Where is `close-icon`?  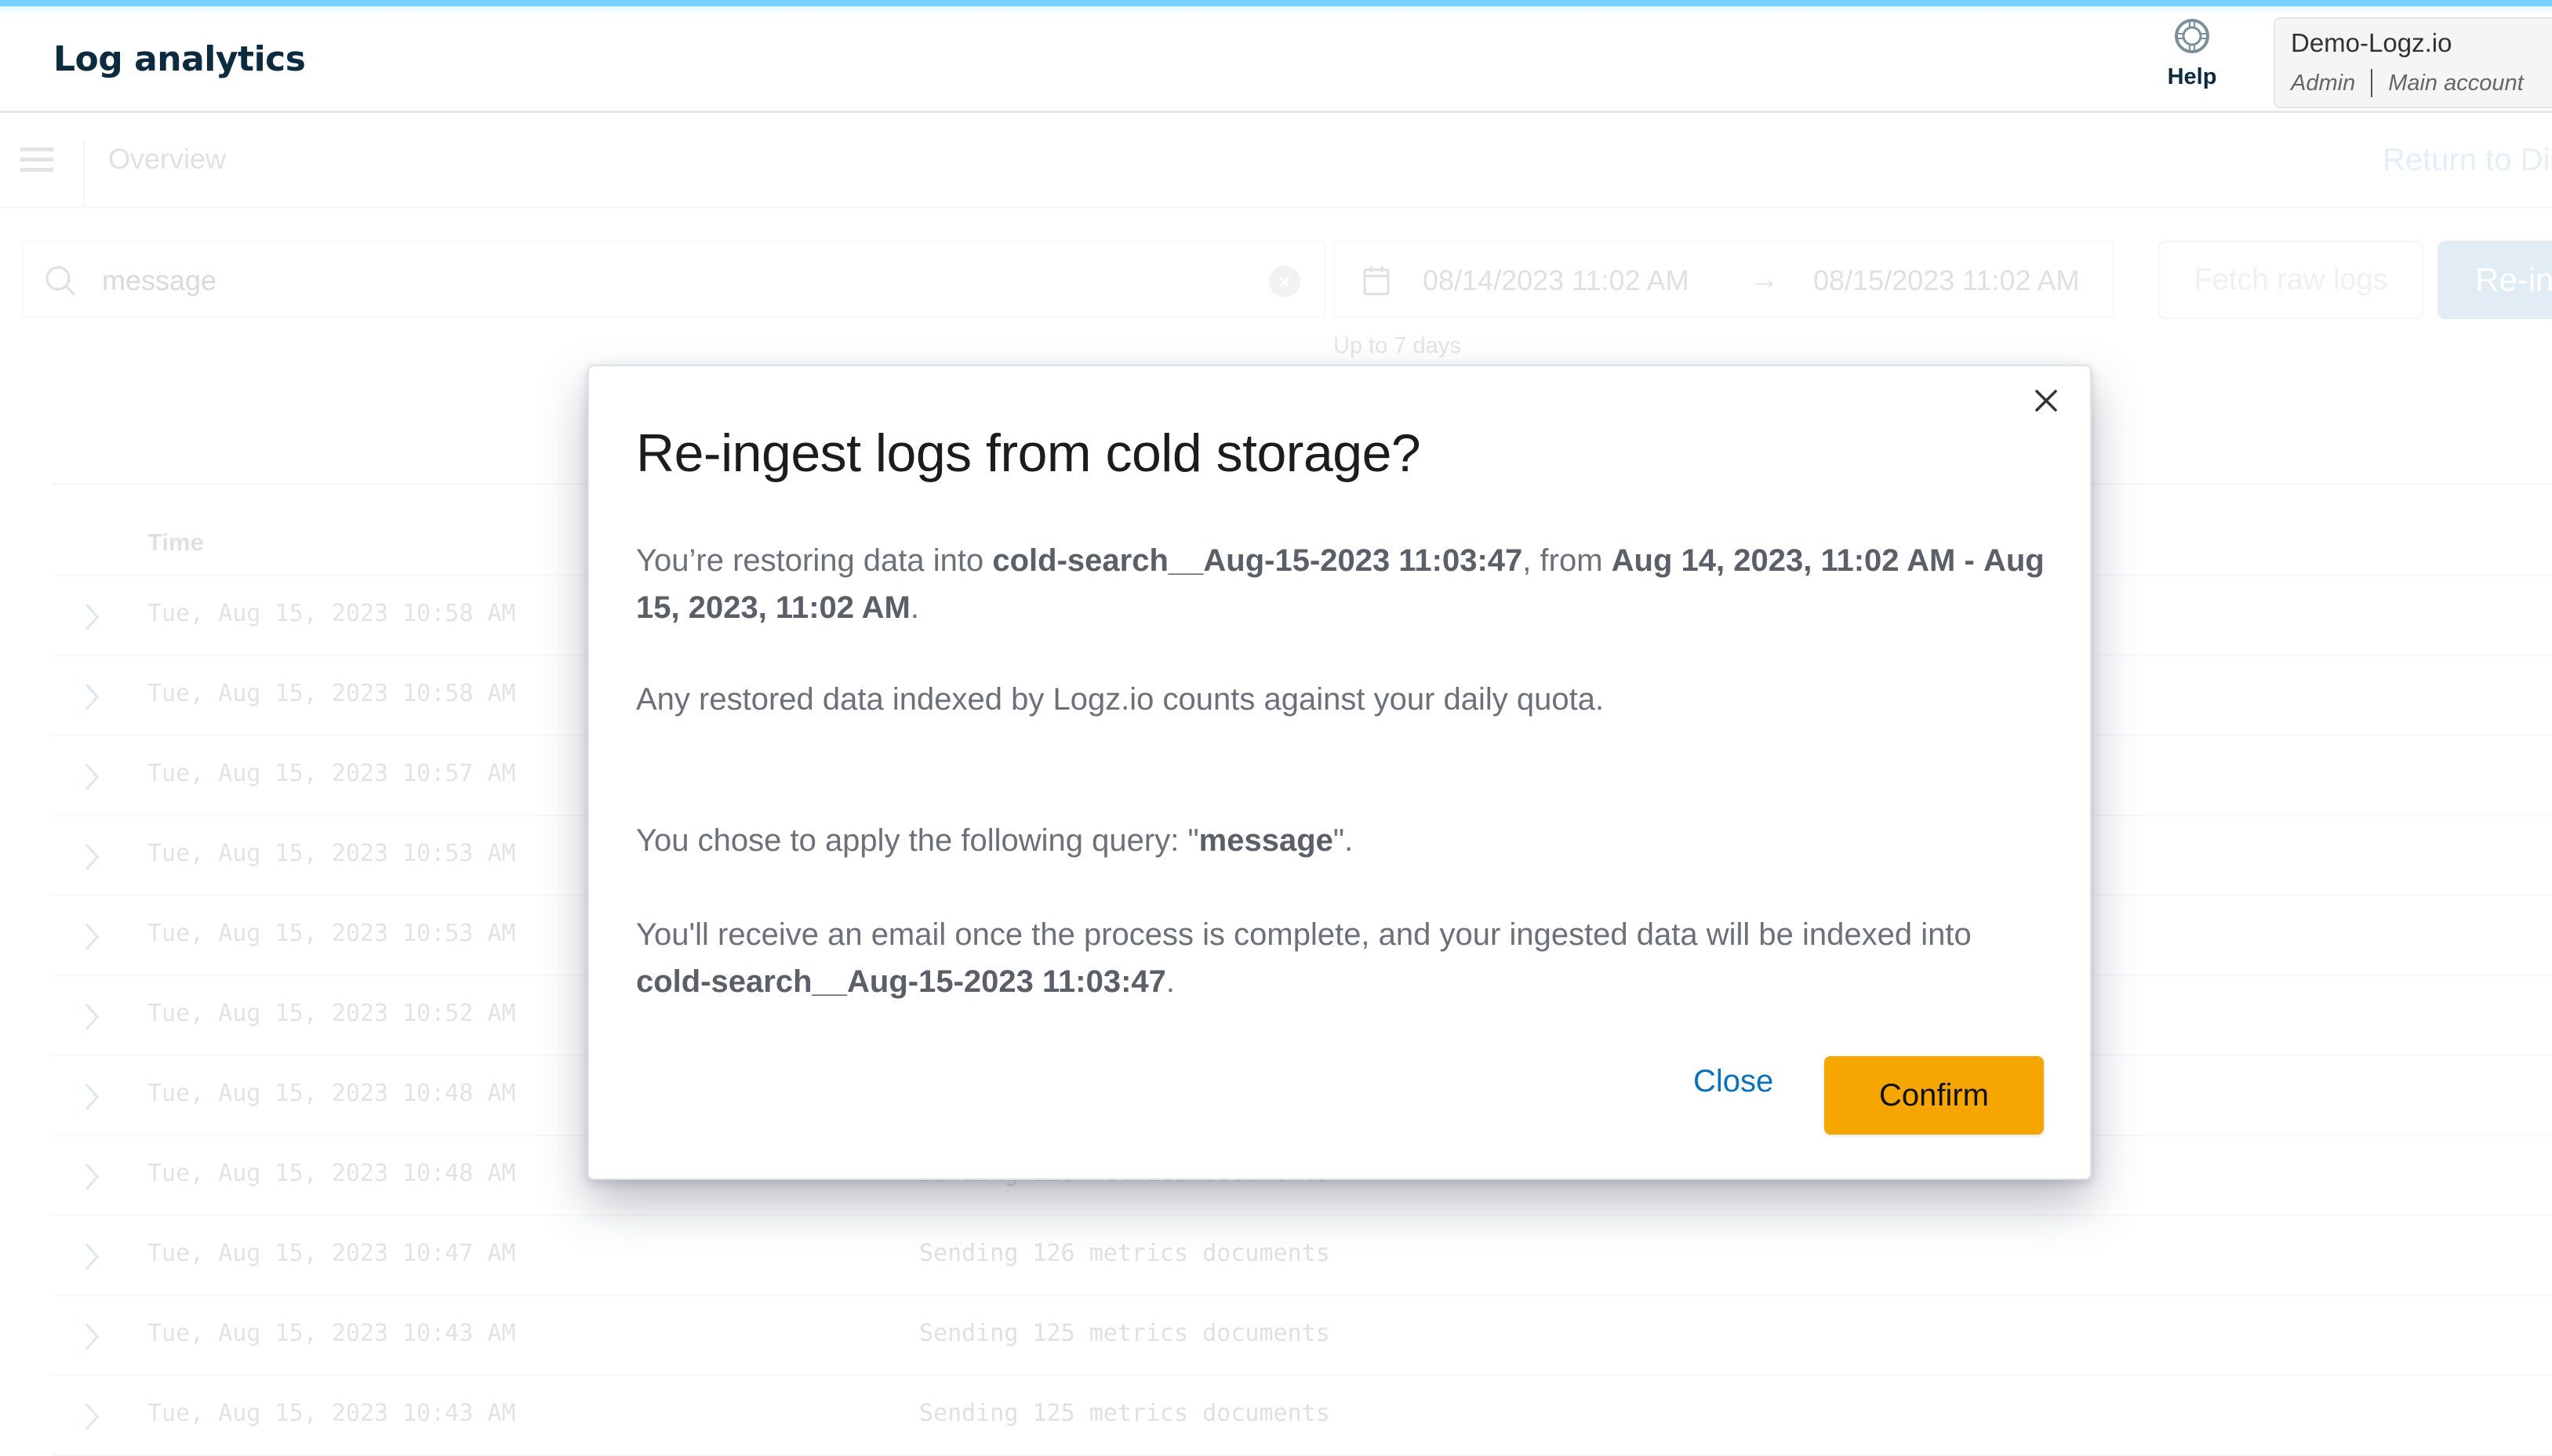 close-icon is located at coordinates (2046, 400).